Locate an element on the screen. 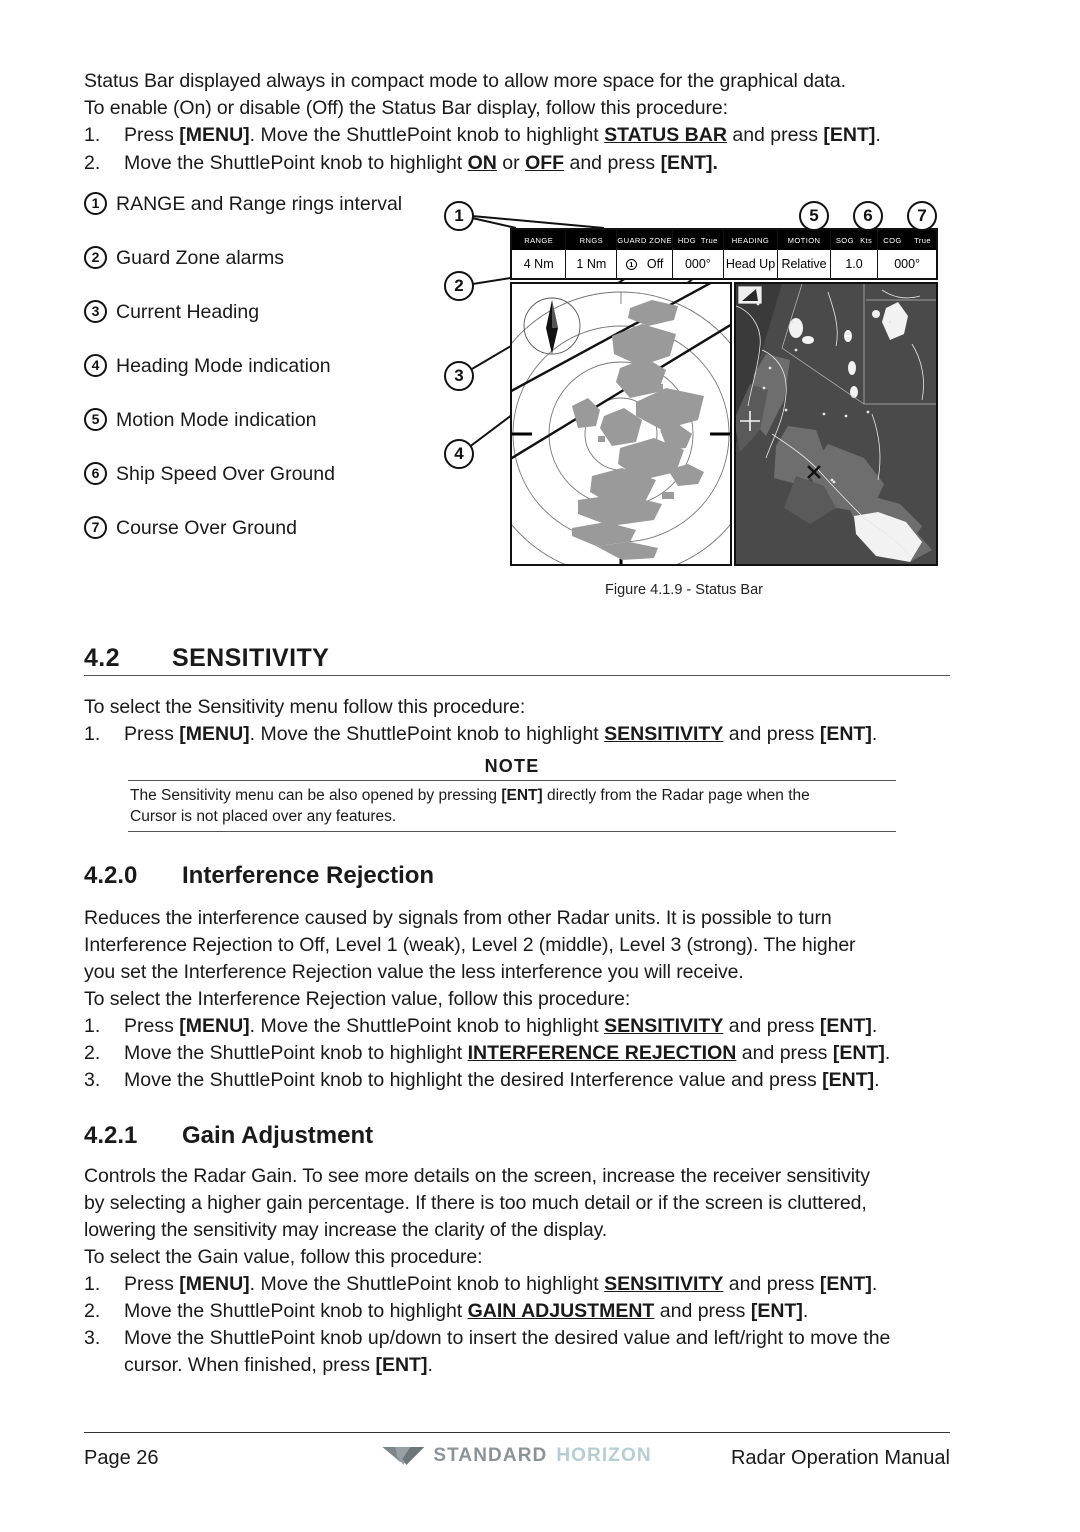 The width and height of the screenshot is (1080, 1532). status-col-motion: MOTION Relative is located at coordinates (804, 254).